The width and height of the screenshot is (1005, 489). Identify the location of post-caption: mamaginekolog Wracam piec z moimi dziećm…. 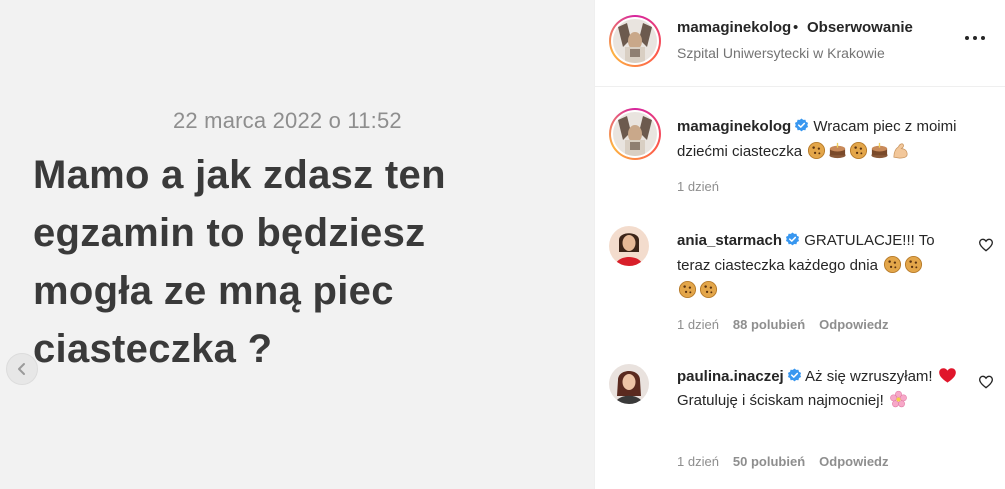
(827, 139).